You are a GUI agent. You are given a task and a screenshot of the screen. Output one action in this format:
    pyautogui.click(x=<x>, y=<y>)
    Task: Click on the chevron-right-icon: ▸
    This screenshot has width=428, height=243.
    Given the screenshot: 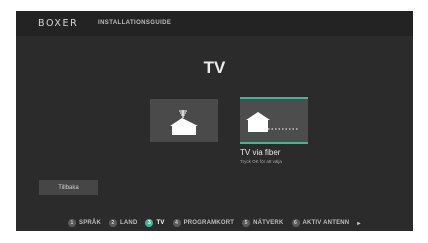 What is the action you would take?
    pyautogui.click(x=358, y=223)
    